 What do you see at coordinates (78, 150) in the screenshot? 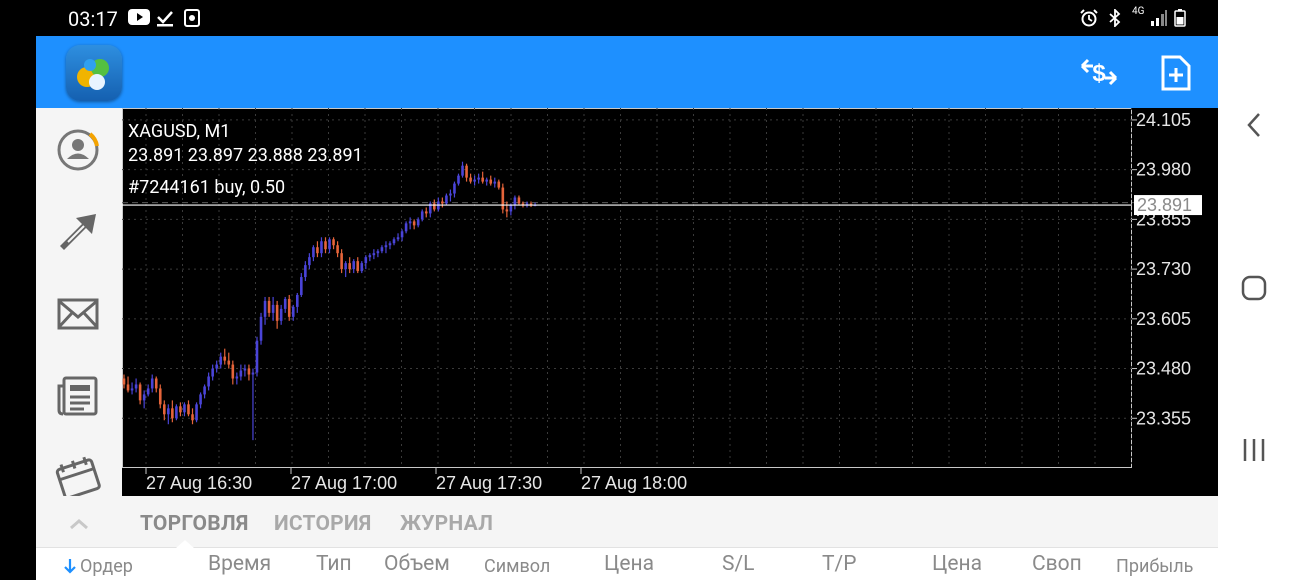
I see `account-icon` at bounding box center [78, 150].